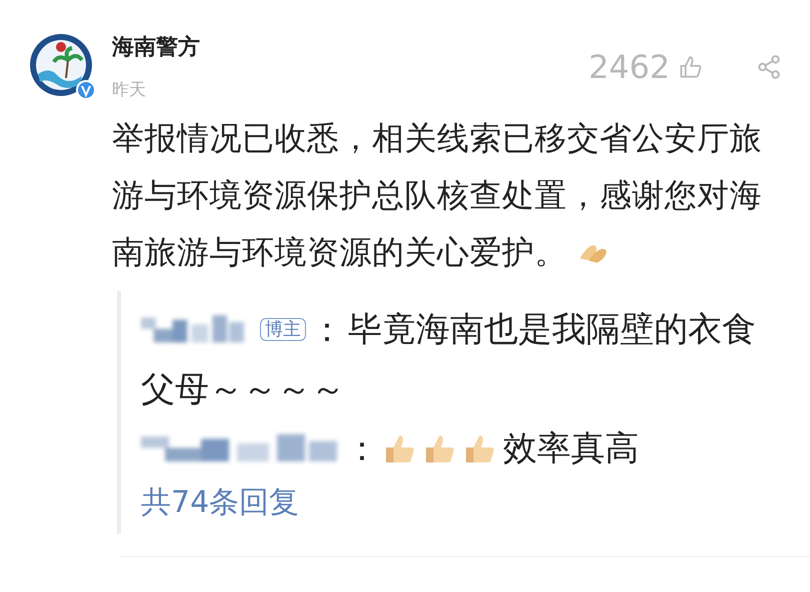  I want to click on author-name: 海南警方, so click(156, 47).